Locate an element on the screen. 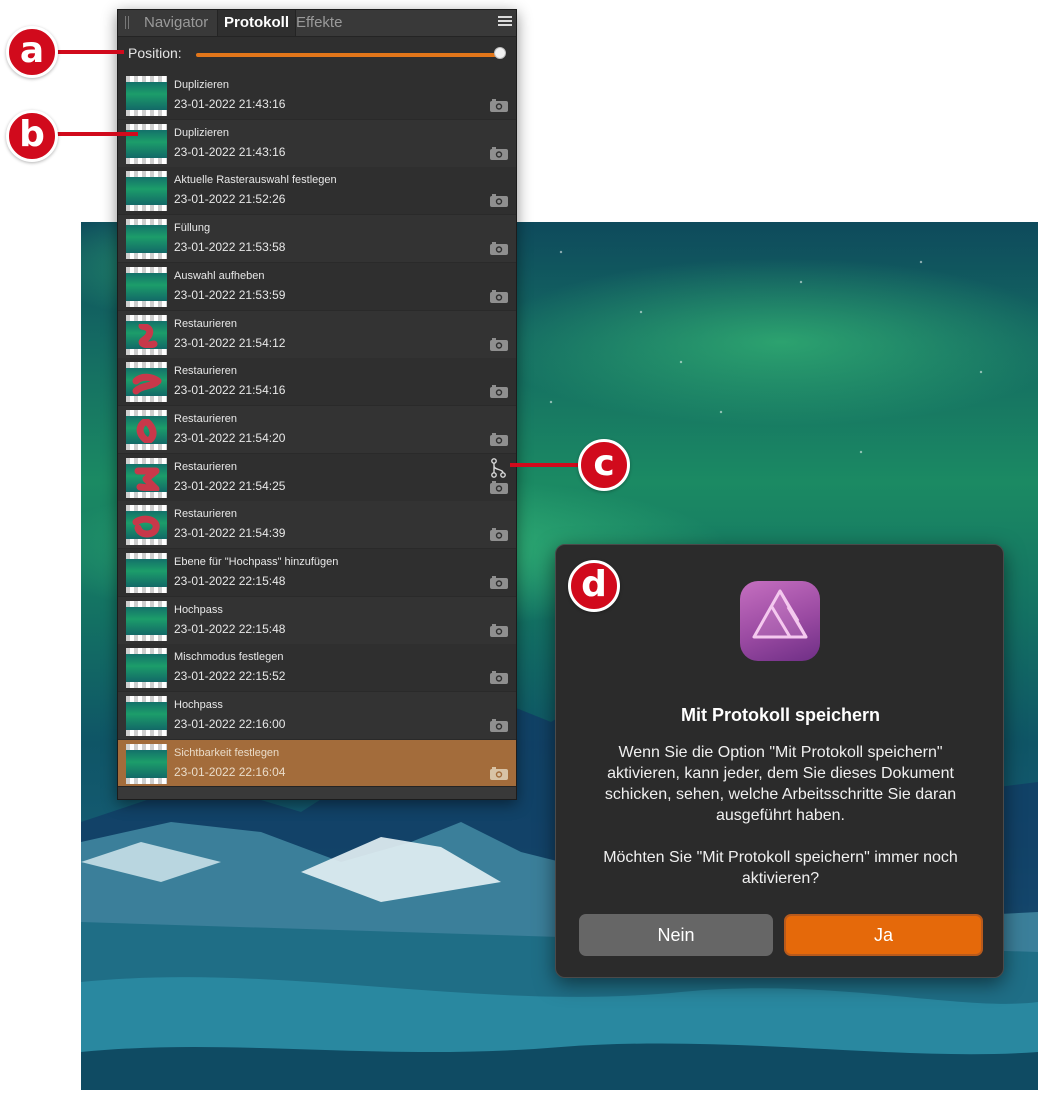 The image size is (1045, 1096). branch-icon is located at coordinates (498, 467).